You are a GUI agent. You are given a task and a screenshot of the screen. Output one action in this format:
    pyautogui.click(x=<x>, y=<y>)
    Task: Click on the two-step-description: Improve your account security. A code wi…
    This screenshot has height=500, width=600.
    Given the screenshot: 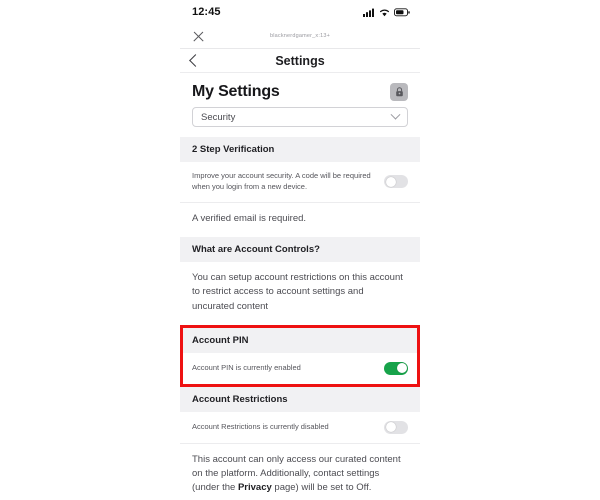 What is the action you would take?
    pyautogui.click(x=281, y=181)
    